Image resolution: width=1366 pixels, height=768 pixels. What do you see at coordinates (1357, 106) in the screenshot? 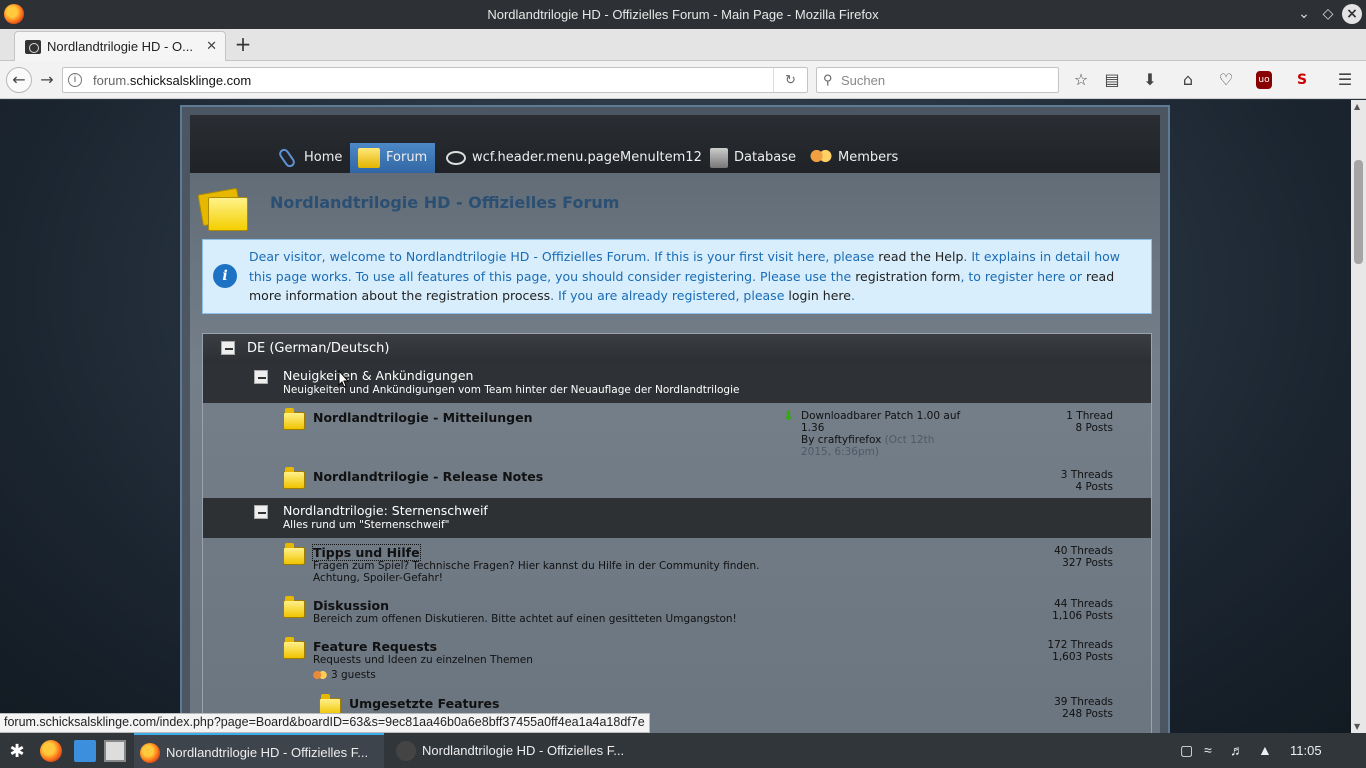
I see `scroll-up-icon: ▲` at bounding box center [1357, 106].